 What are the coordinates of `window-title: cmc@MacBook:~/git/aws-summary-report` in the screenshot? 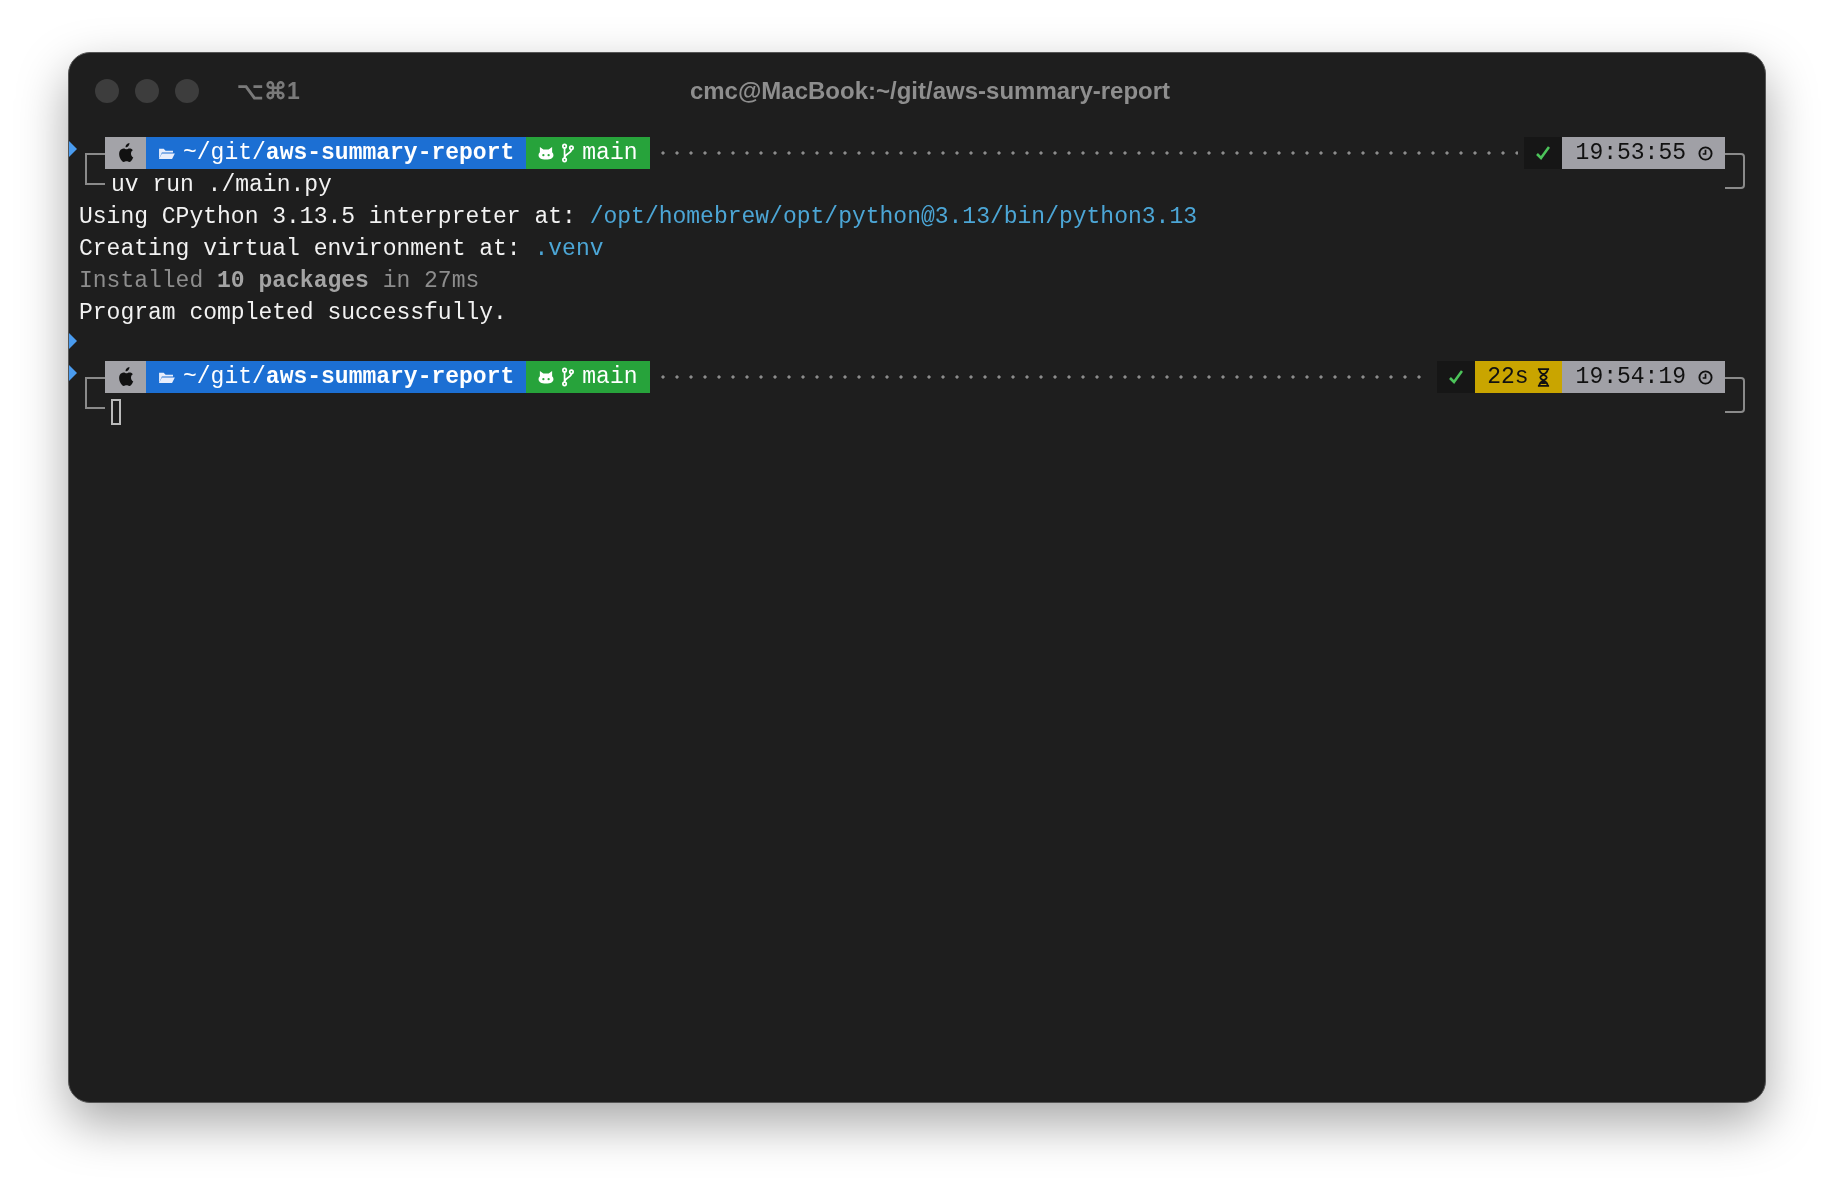 It's located at (930, 91).